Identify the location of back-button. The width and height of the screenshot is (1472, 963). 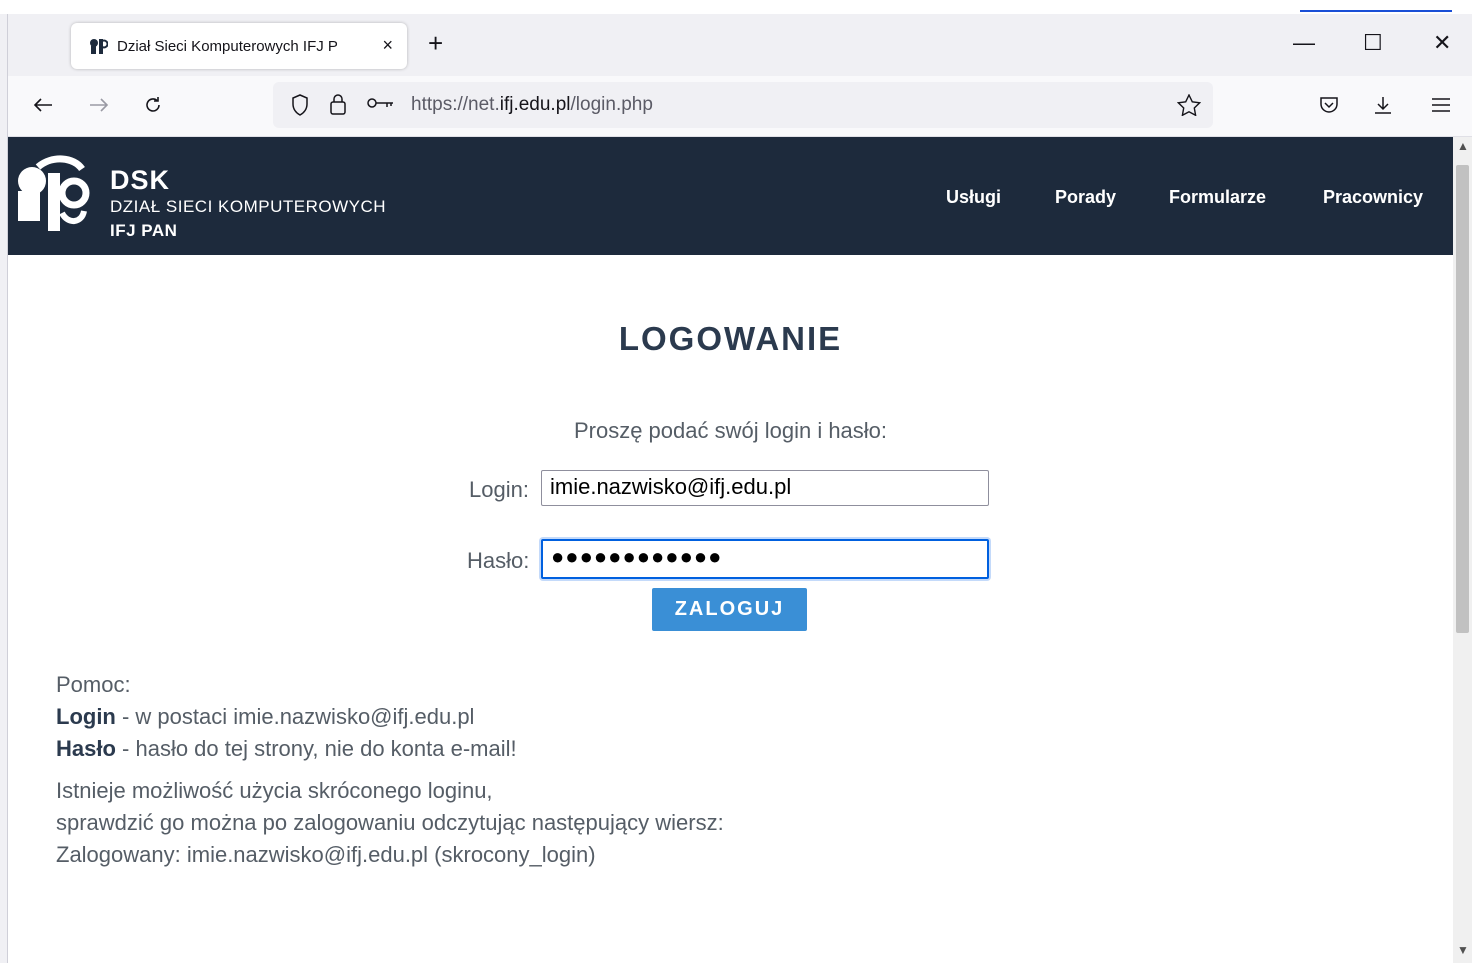
(43, 105).